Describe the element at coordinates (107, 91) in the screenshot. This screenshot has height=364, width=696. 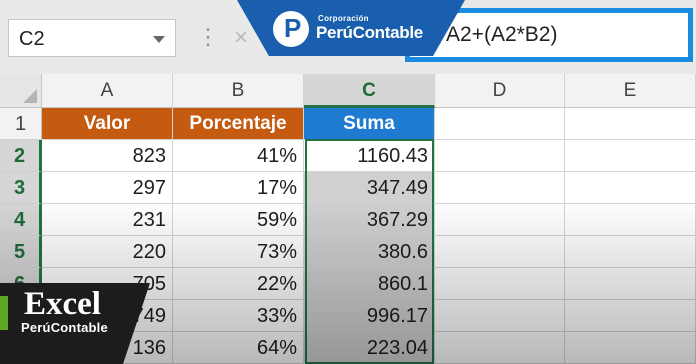
I see `column-header-a: A` at that location.